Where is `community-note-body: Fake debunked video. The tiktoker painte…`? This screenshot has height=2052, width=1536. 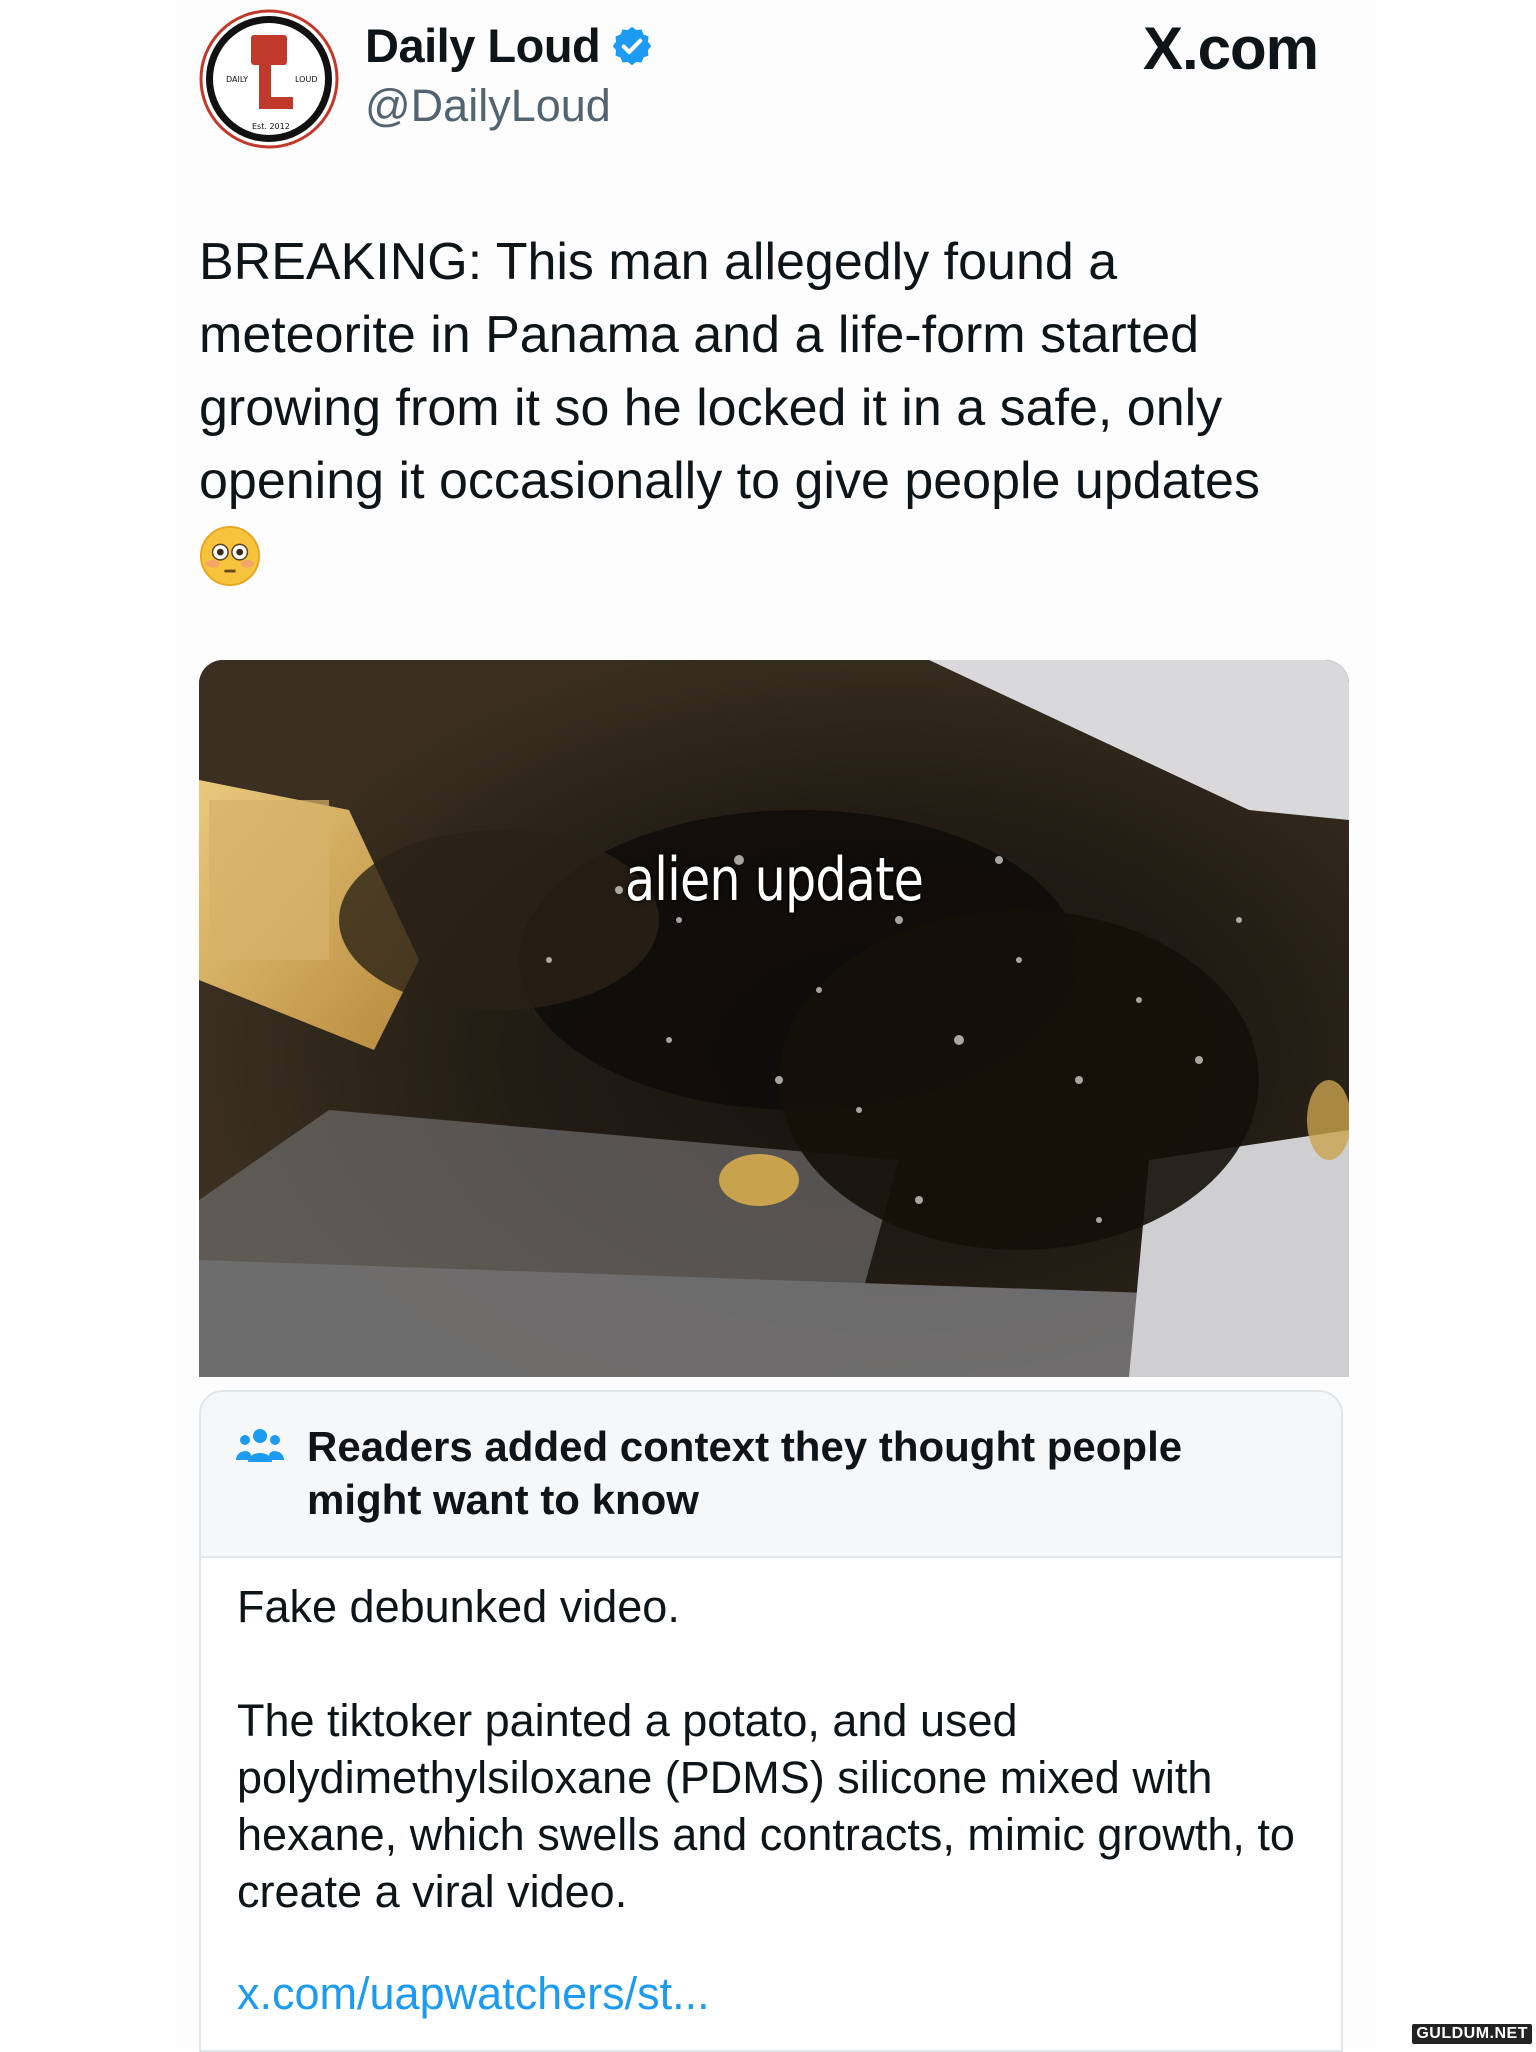
community-note-body: Fake debunked video. The tiktoker painte… is located at coordinates (772, 1749).